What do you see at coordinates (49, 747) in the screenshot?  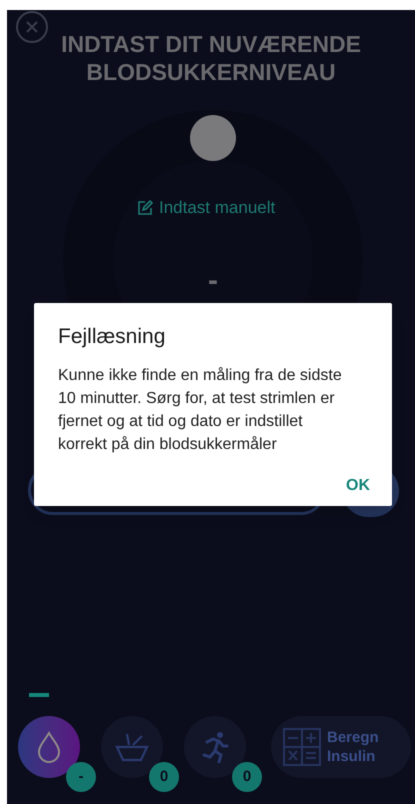 I see `drop-icon` at bounding box center [49, 747].